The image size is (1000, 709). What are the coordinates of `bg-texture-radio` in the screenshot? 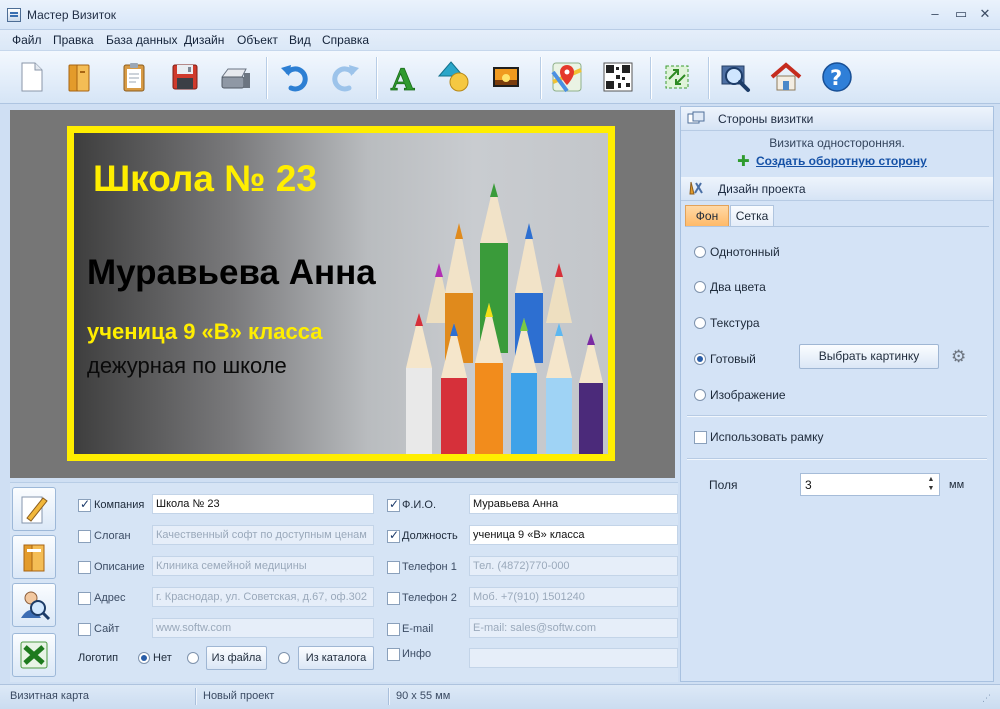 It's located at (700, 323).